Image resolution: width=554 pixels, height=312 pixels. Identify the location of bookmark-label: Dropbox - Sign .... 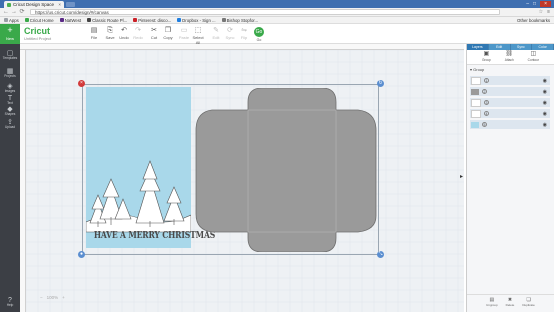
(199, 20).